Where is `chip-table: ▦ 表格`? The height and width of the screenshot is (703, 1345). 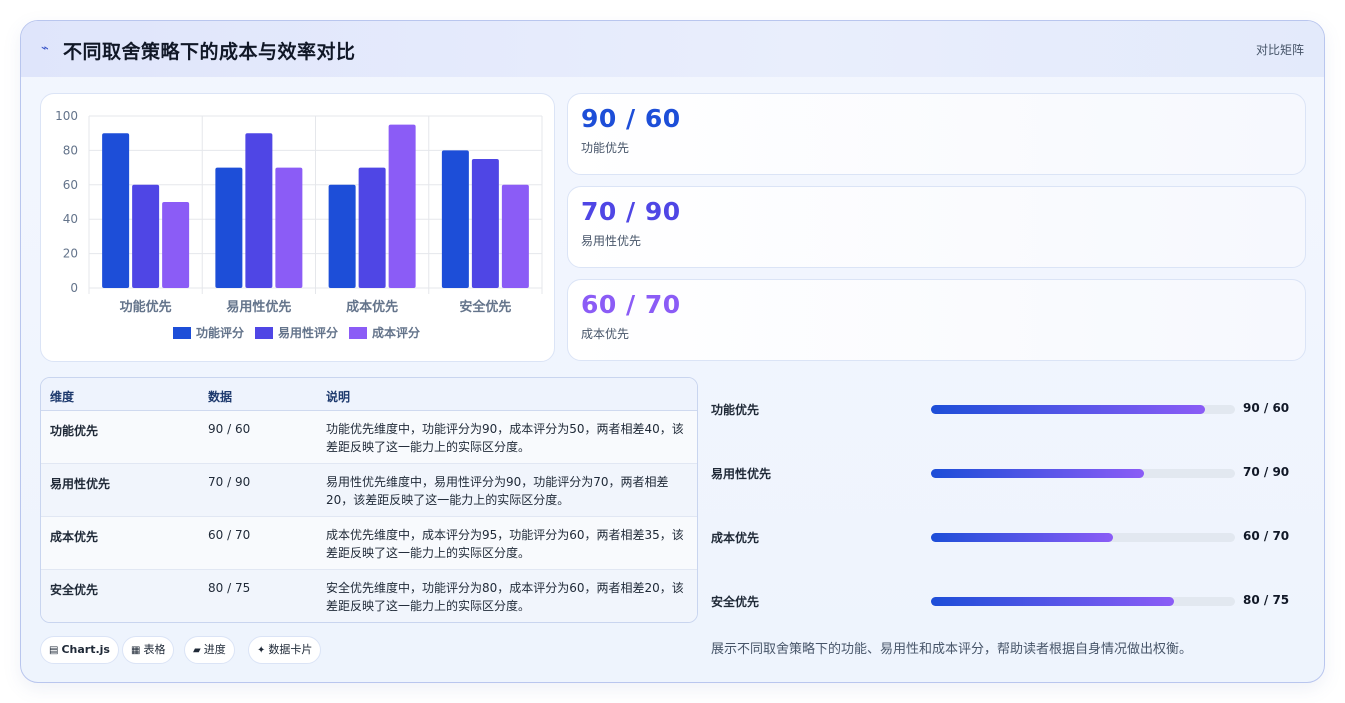 chip-table: ▦ 表格 is located at coordinates (148, 650).